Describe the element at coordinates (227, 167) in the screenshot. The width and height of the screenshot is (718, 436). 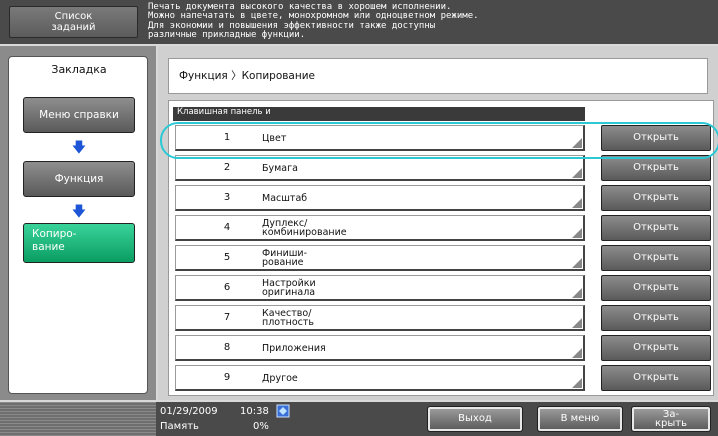
I see `item-number: 2` at that location.